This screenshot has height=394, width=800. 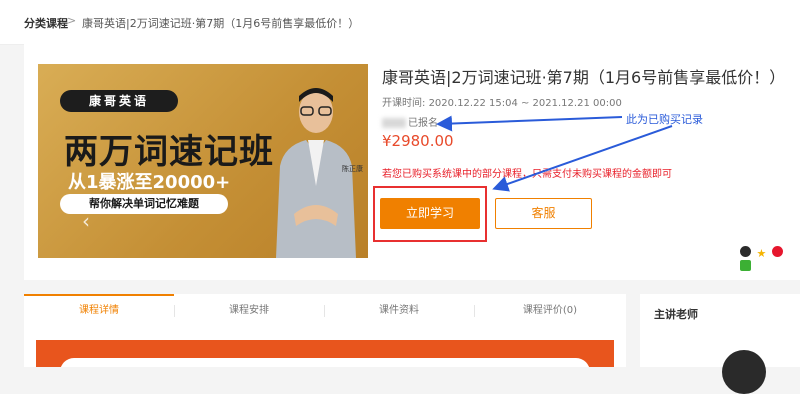 I want to click on tab-course-materials: 课件资料, so click(x=399, y=311).